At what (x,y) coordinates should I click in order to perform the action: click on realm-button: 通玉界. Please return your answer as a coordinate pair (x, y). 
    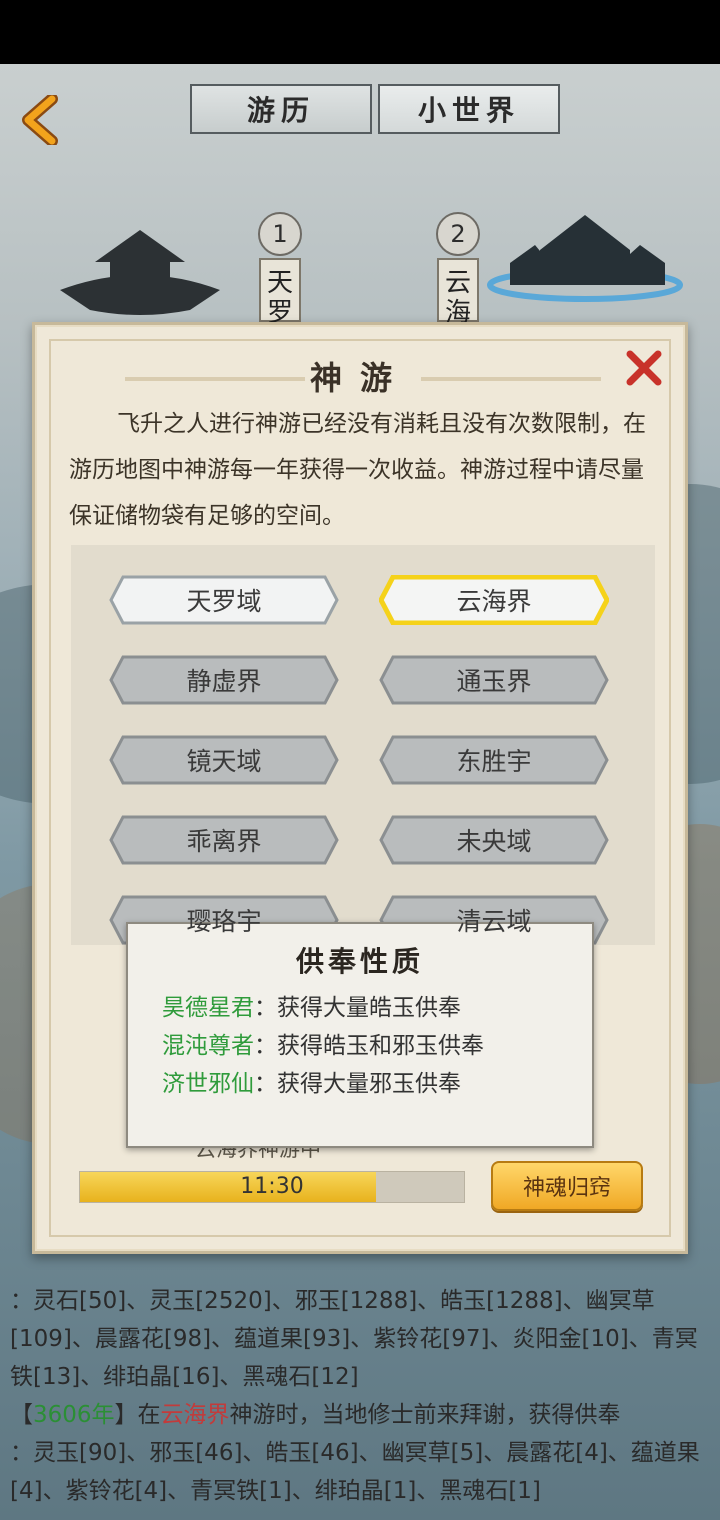
    Looking at the image, I should click on (494, 680).